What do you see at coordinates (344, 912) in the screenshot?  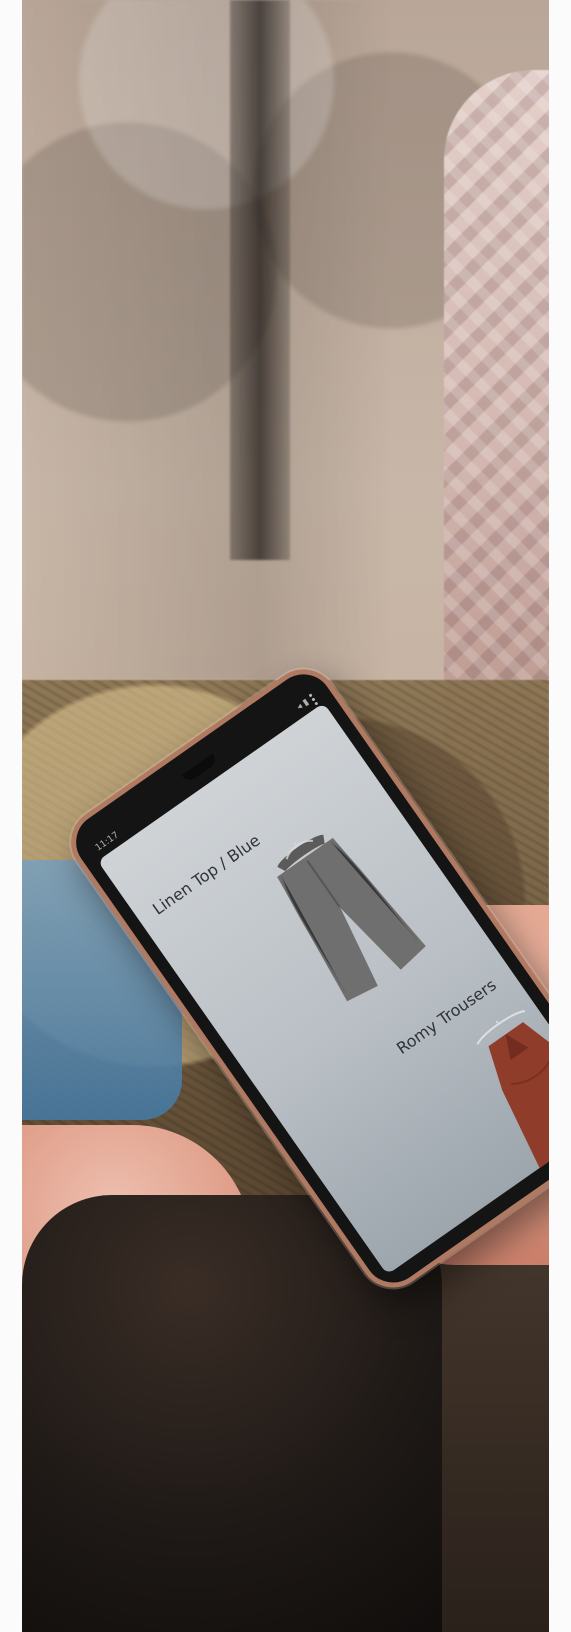 I see `trousers-icon` at bounding box center [344, 912].